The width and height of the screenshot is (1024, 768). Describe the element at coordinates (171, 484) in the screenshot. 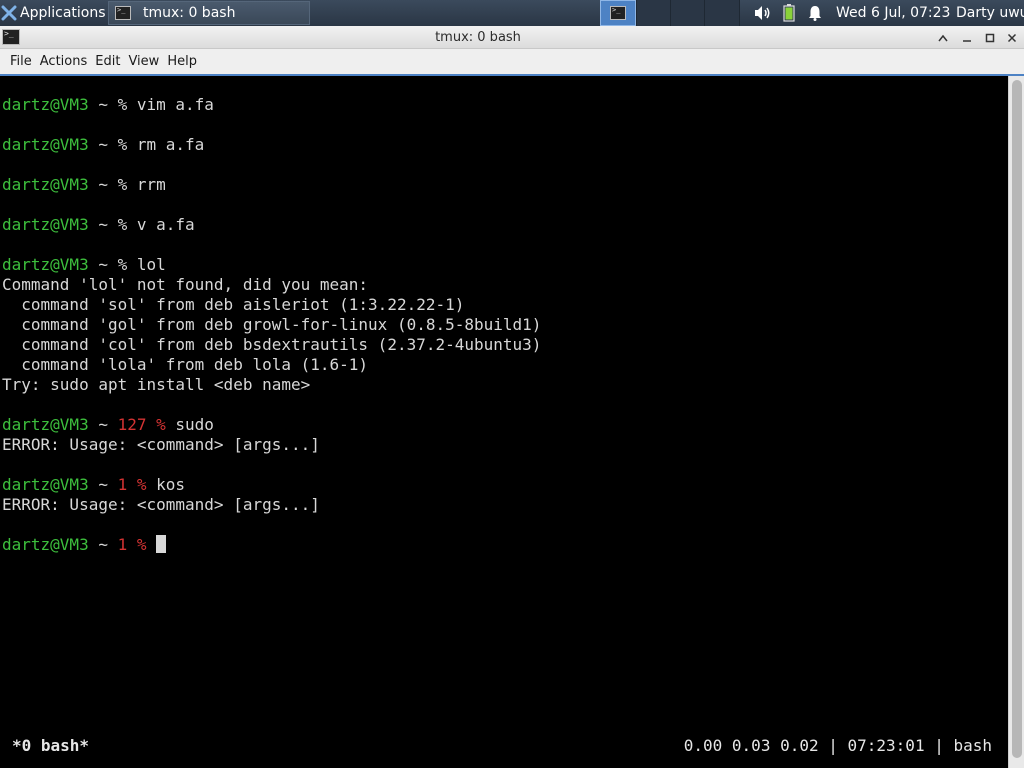

I see `command-text: kos` at that location.